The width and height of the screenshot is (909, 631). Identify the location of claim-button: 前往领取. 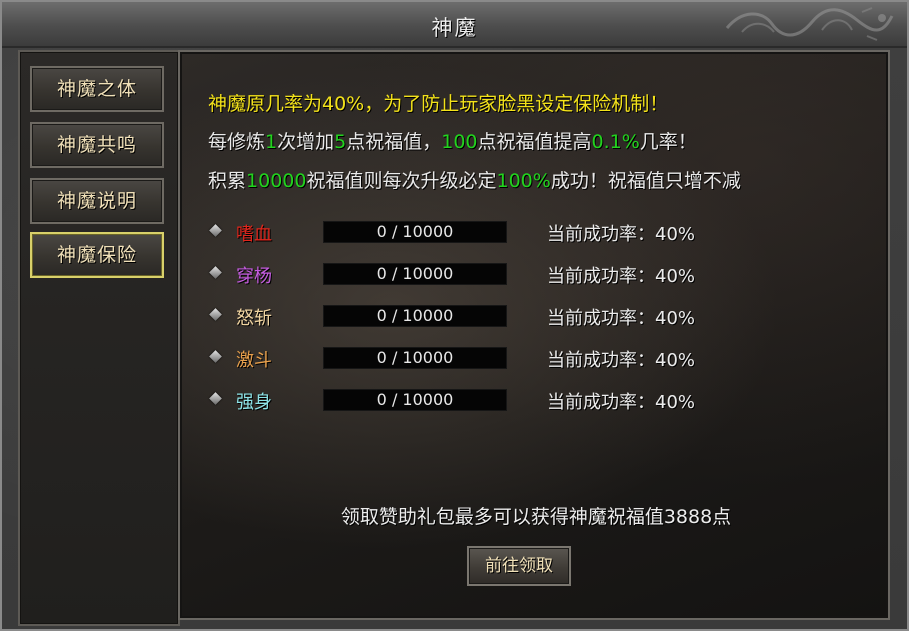
(519, 566).